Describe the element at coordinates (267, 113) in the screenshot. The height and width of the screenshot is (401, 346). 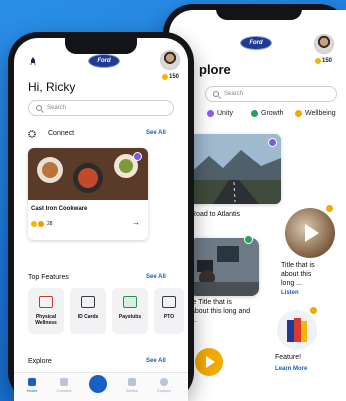
I see `chip-growth: Growth` at that location.